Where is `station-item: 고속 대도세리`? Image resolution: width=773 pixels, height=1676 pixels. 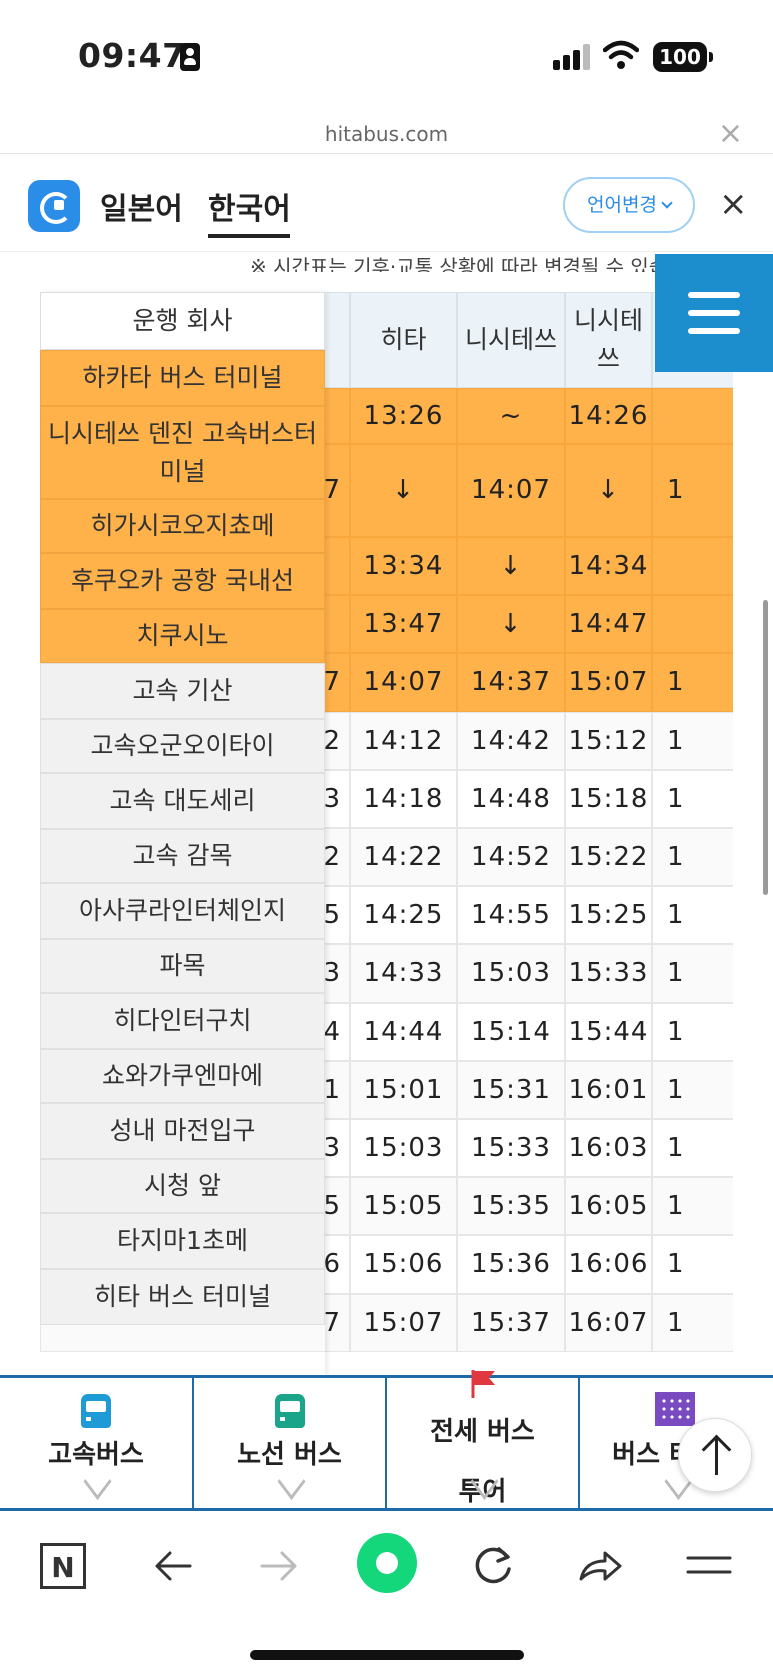
station-item: 고속 대도세리 is located at coordinates (182, 801).